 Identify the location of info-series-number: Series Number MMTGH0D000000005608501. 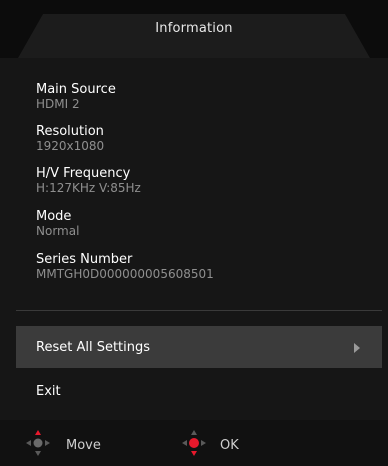
(125, 266).